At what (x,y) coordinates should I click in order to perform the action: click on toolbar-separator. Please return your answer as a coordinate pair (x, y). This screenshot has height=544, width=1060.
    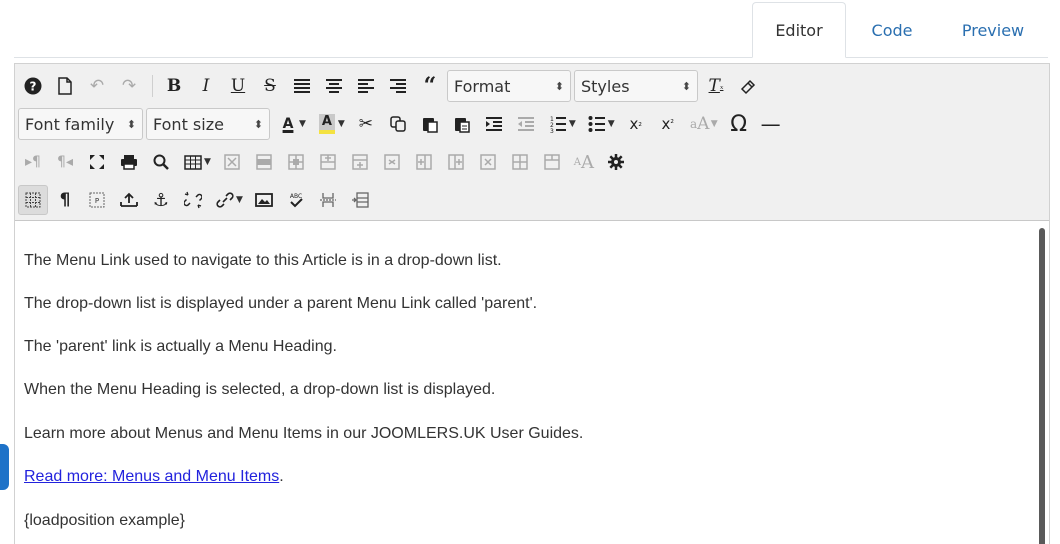
    Looking at the image, I should click on (152, 86).